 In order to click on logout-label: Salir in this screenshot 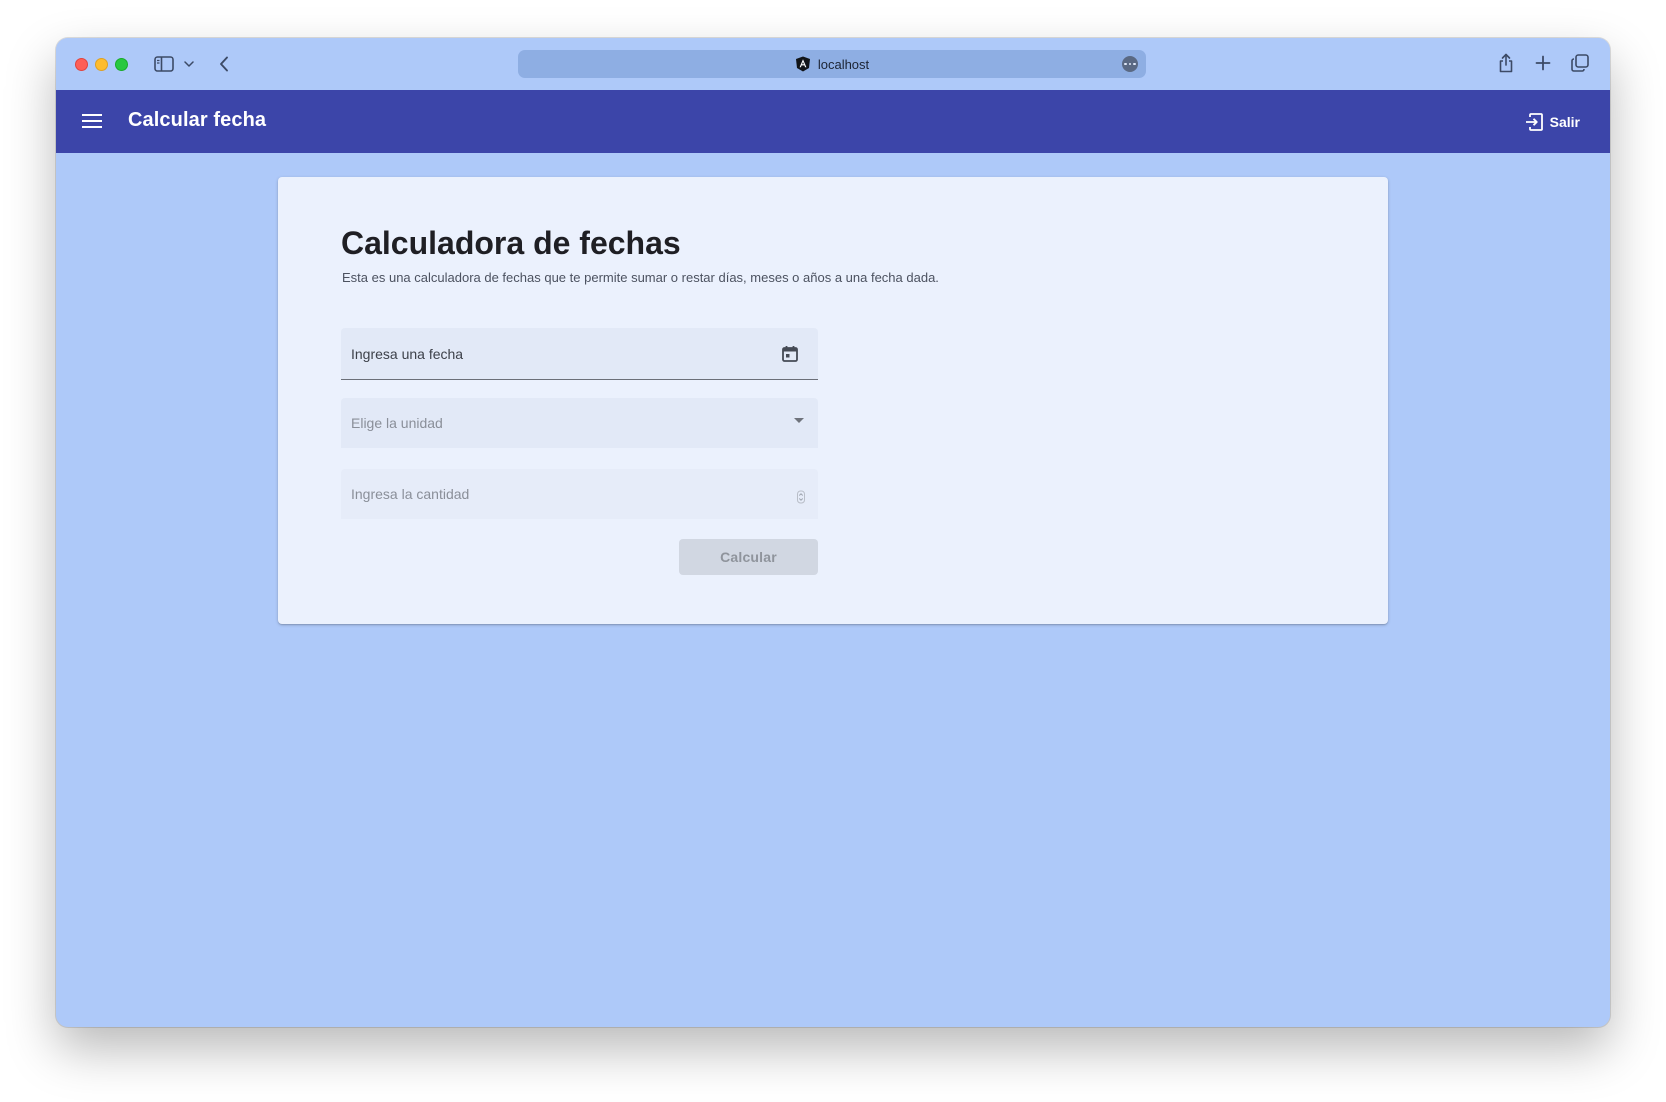, I will do `click(1564, 122)`.